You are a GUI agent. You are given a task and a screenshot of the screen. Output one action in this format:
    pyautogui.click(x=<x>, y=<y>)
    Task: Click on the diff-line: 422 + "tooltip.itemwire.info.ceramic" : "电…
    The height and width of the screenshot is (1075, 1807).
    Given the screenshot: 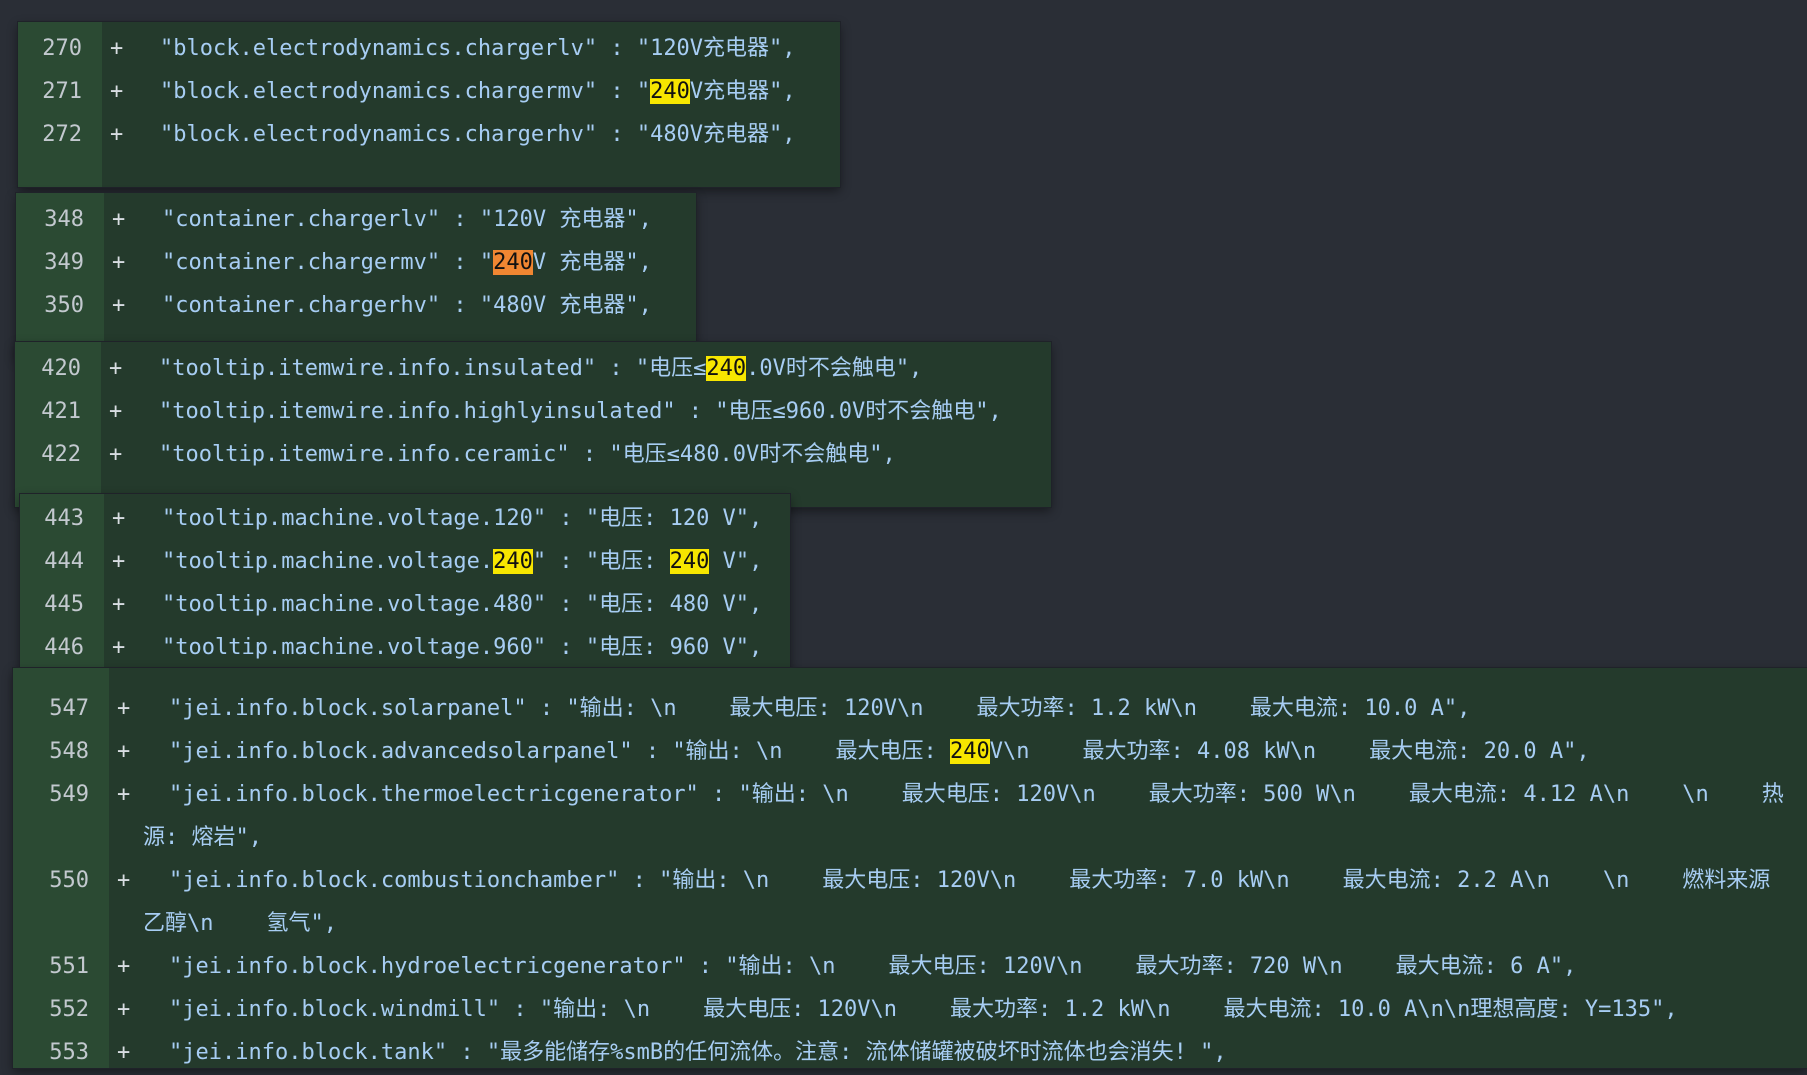 What is the action you would take?
    pyautogui.click(x=533, y=454)
    